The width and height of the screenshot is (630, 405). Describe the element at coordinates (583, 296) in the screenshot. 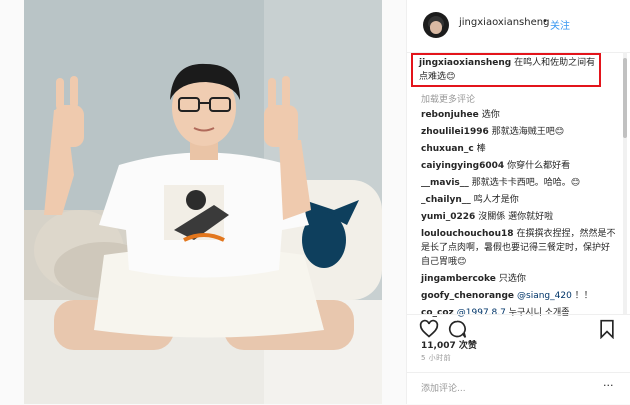

I see `comment-text: ！！` at that location.